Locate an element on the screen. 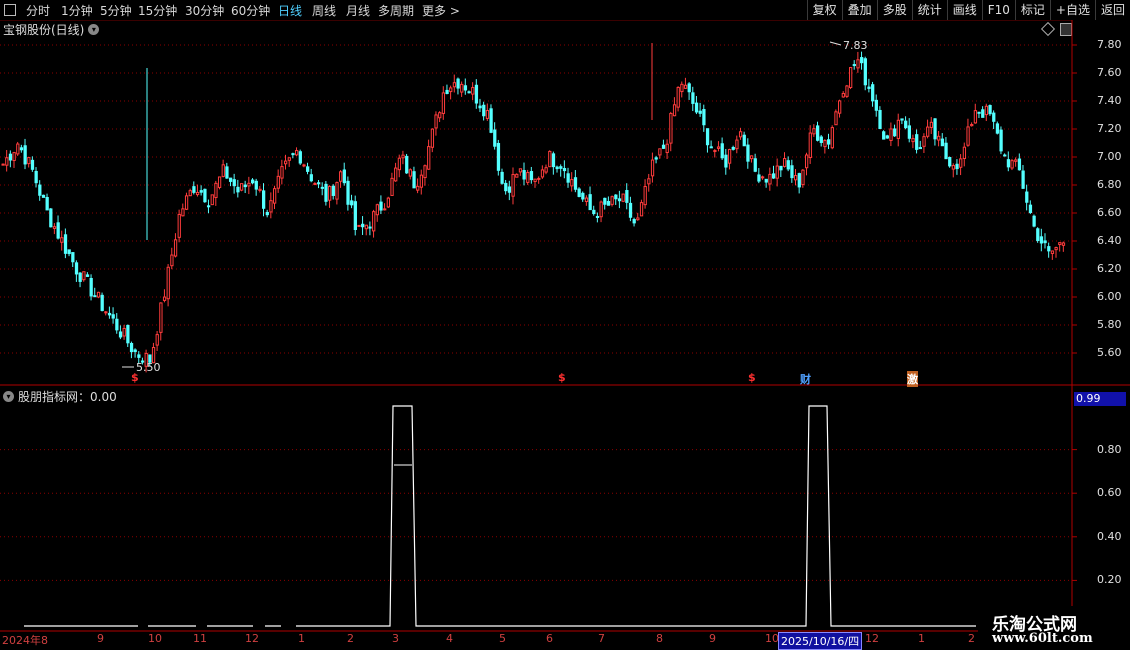 The width and height of the screenshot is (1130, 650). date-tick-label: 12 is located at coordinates (872, 638).